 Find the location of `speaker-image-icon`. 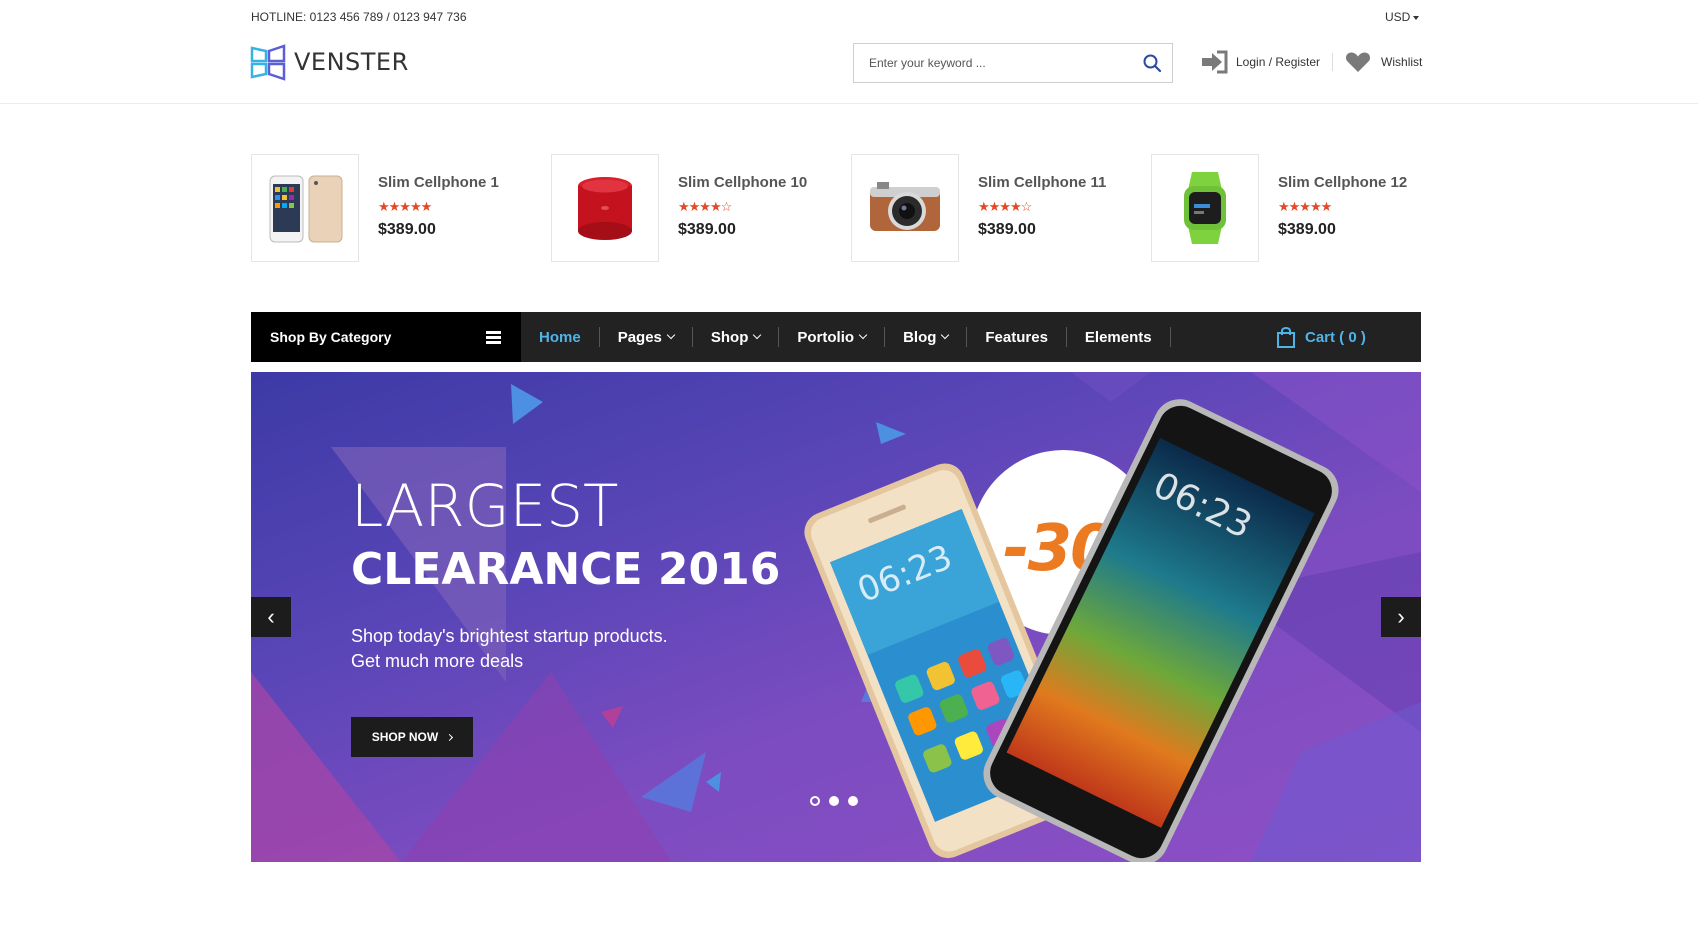

speaker-image-icon is located at coordinates (605, 208).